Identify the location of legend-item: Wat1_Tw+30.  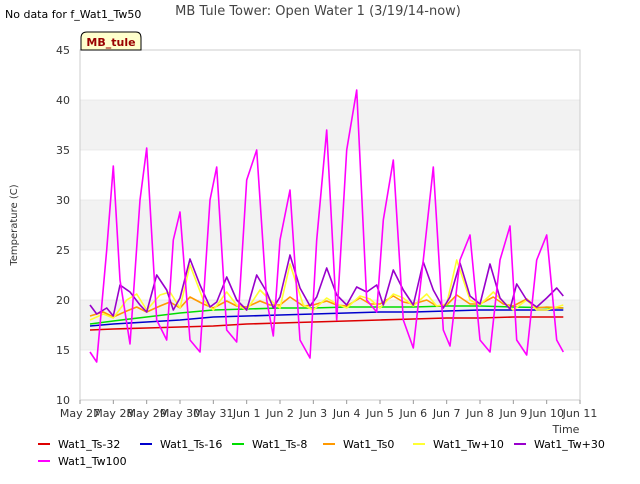
(559, 444).